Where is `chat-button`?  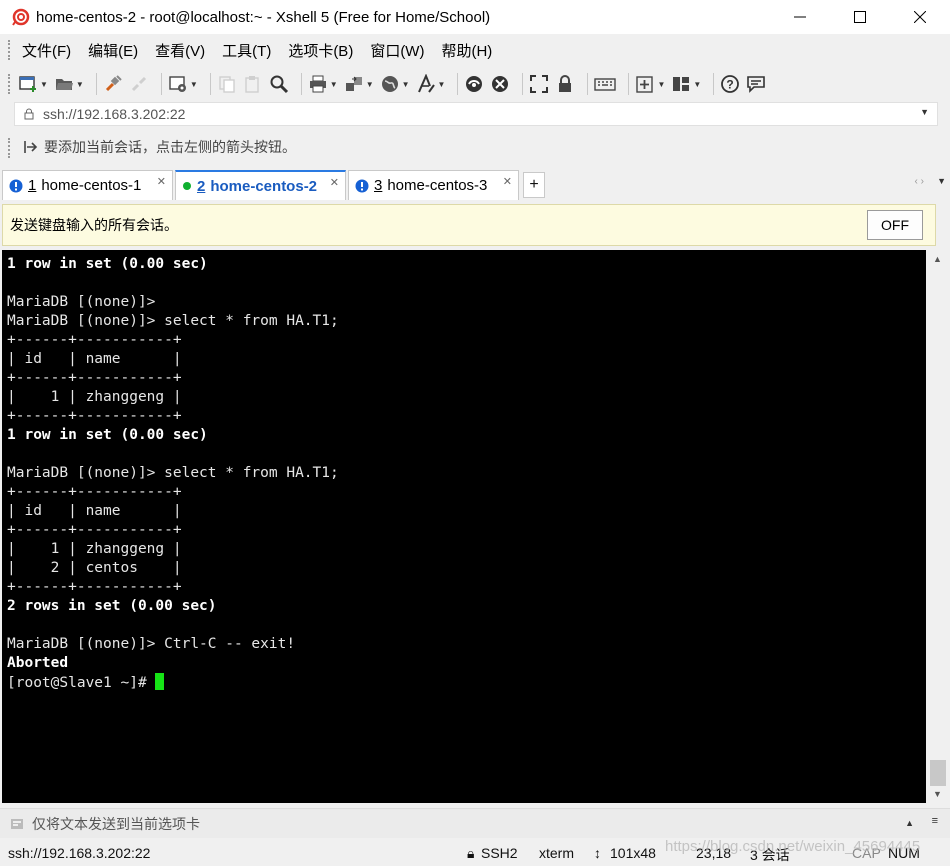 chat-button is located at coordinates (756, 84).